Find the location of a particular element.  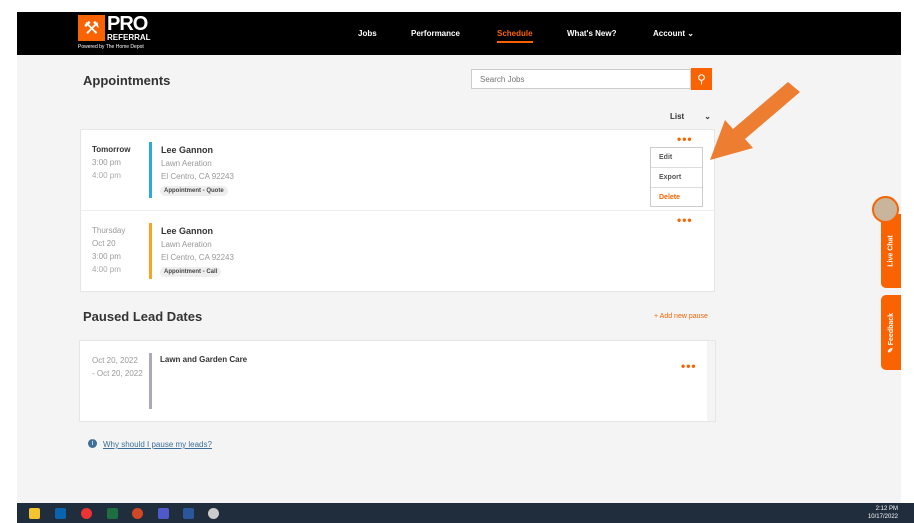

live-chat-button: Live Chat is located at coordinates (891, 251).